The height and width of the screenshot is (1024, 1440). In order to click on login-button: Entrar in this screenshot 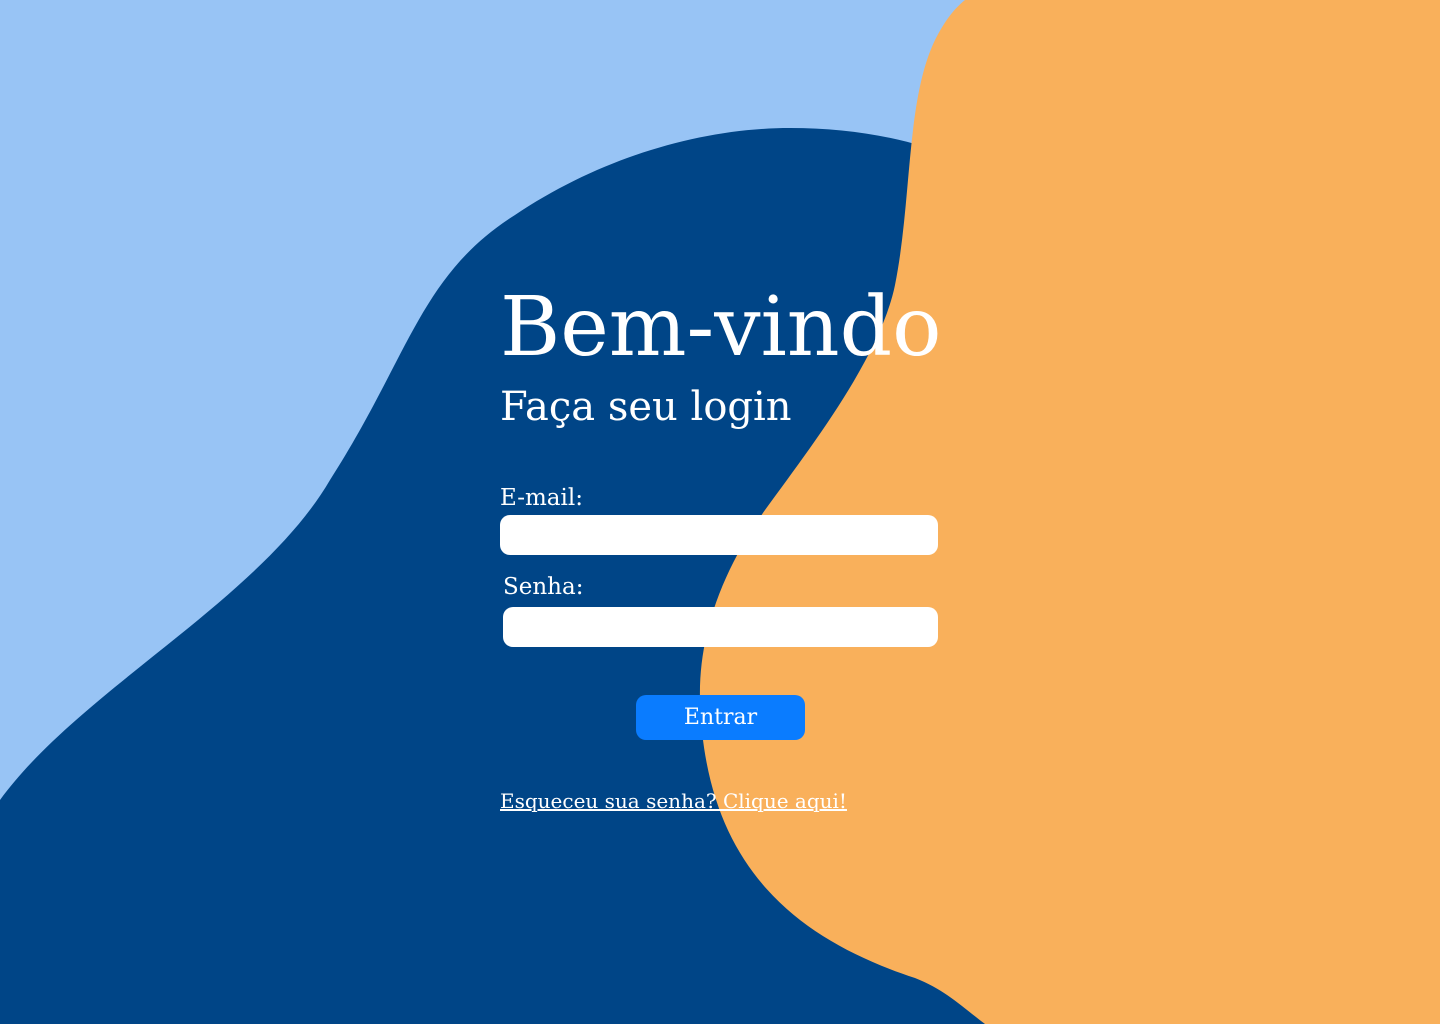, I will do `click(720, 717)`.